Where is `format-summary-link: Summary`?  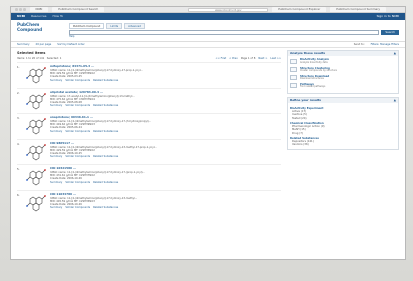 format-summary-link: Summary is located at coordinates (23, 44).